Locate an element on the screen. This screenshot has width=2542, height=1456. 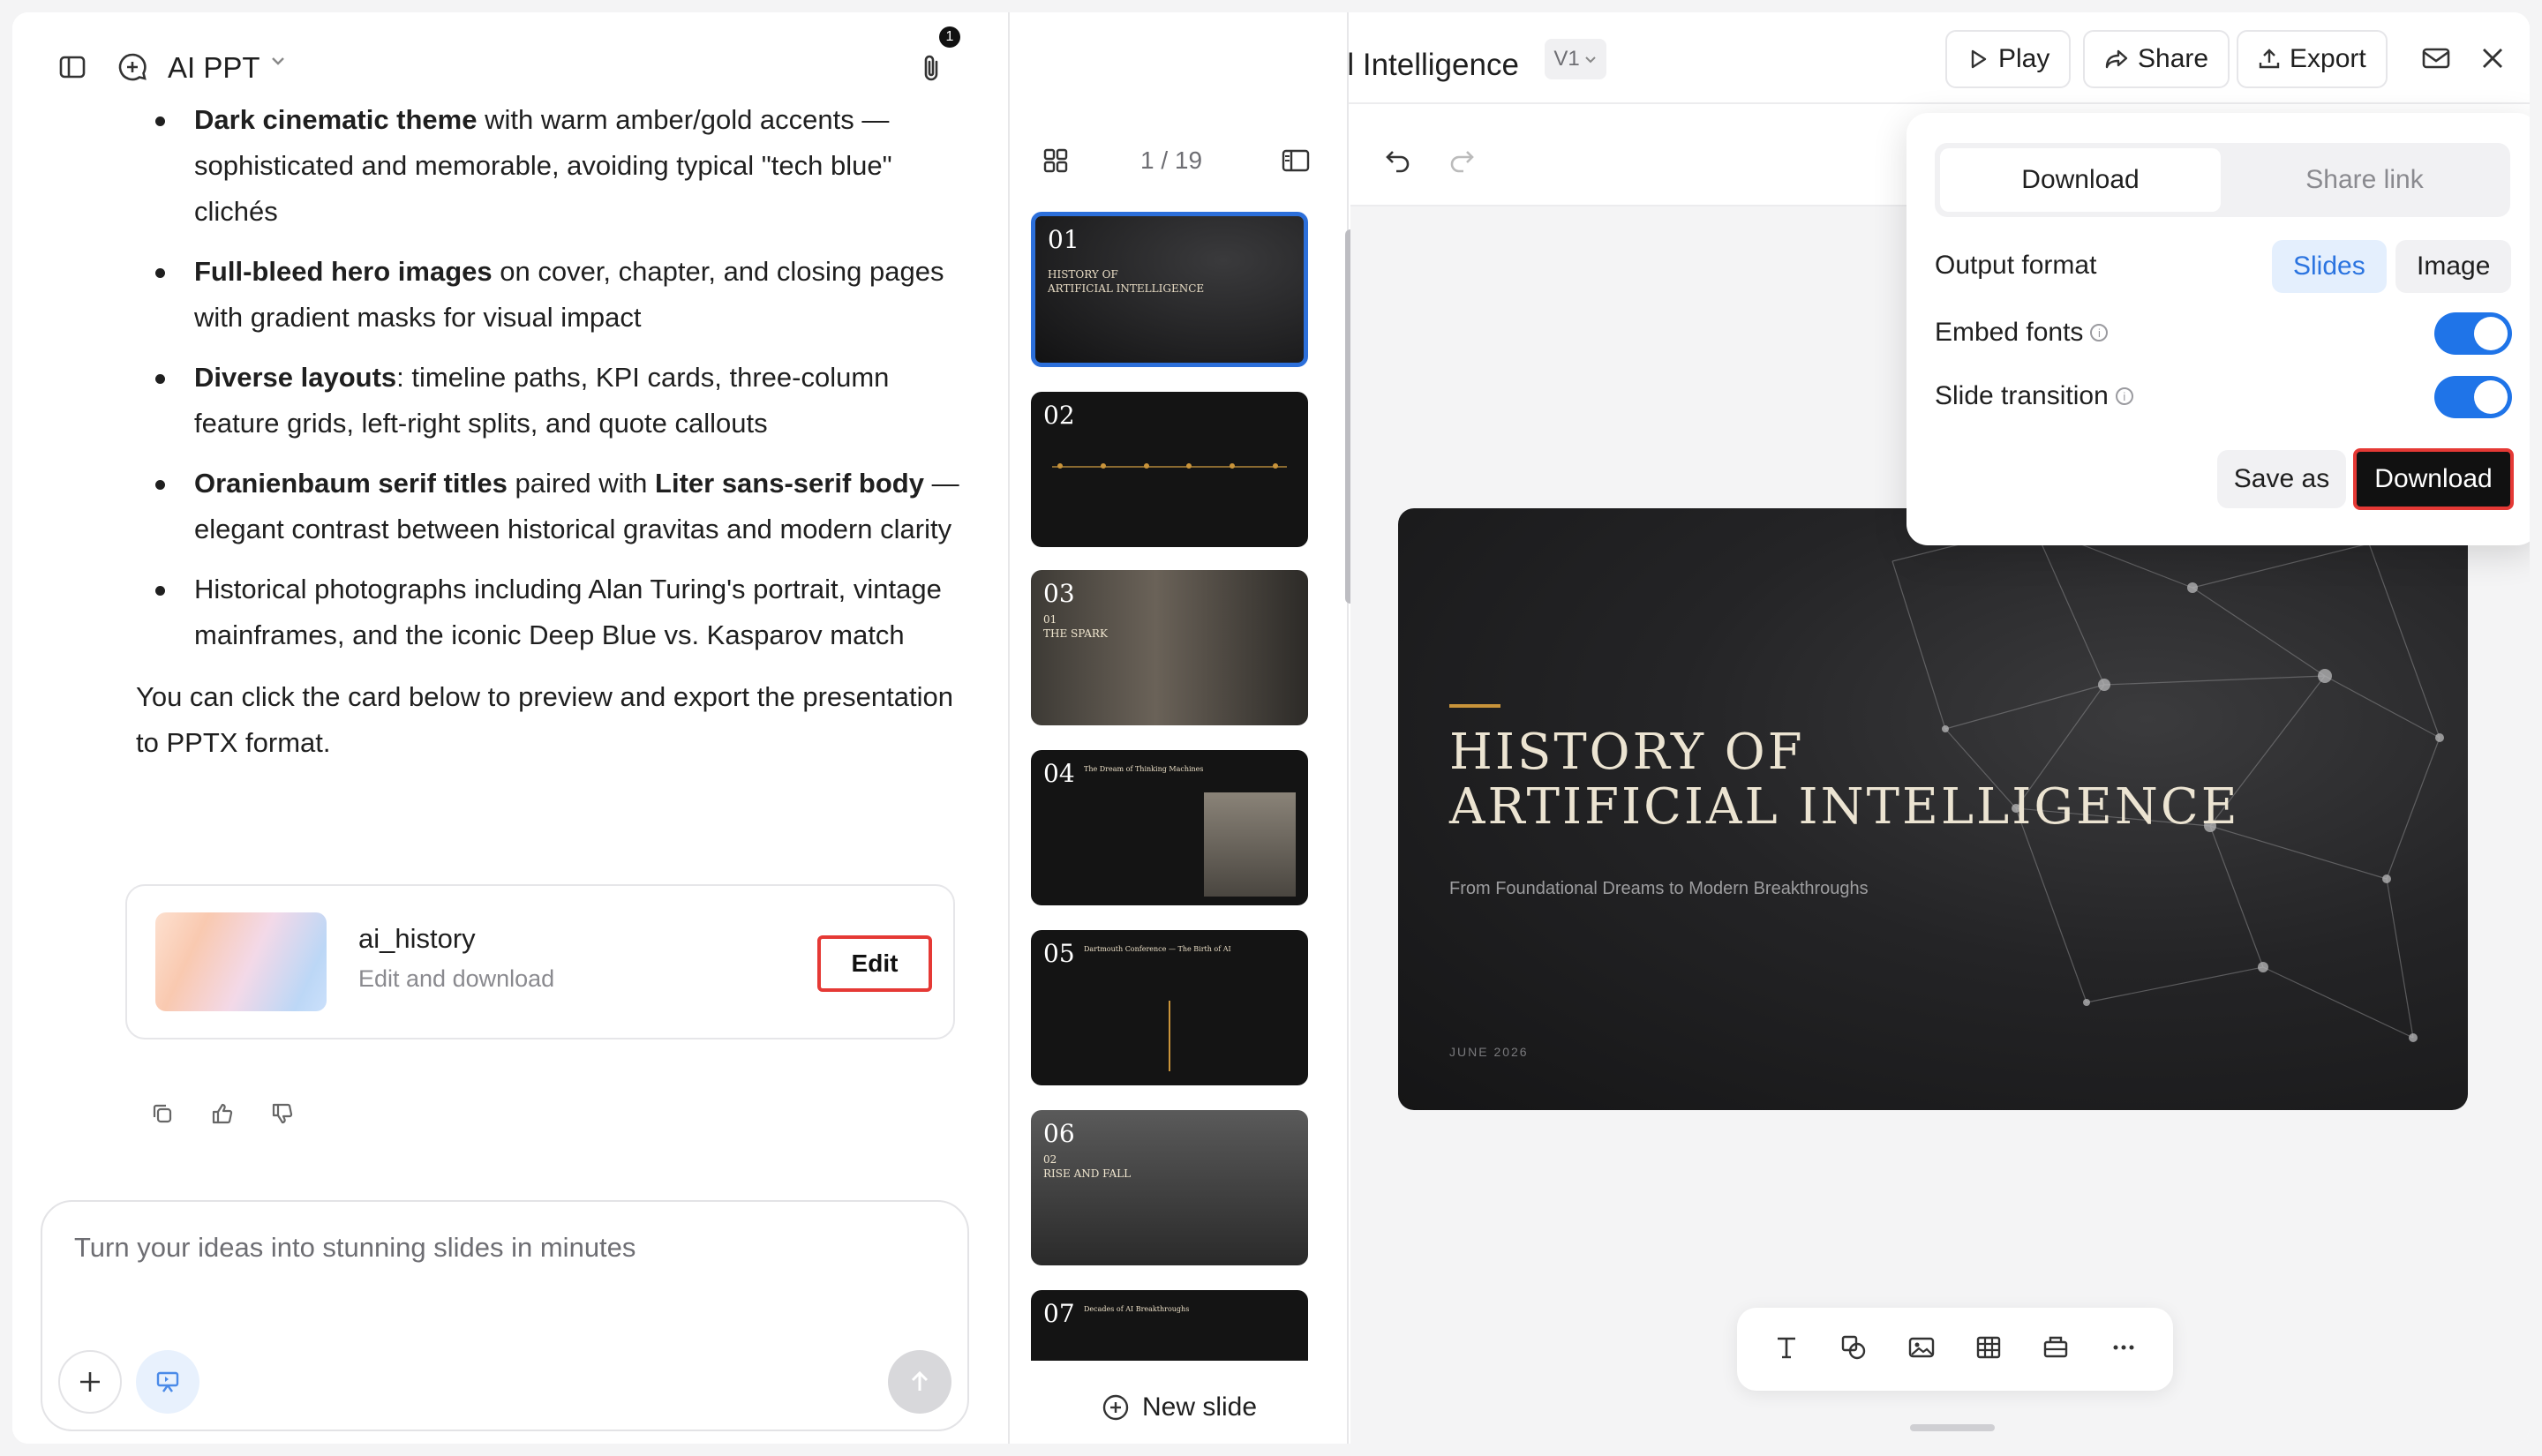
sidebar-toggle-icon is located at coordinates (72, 67).